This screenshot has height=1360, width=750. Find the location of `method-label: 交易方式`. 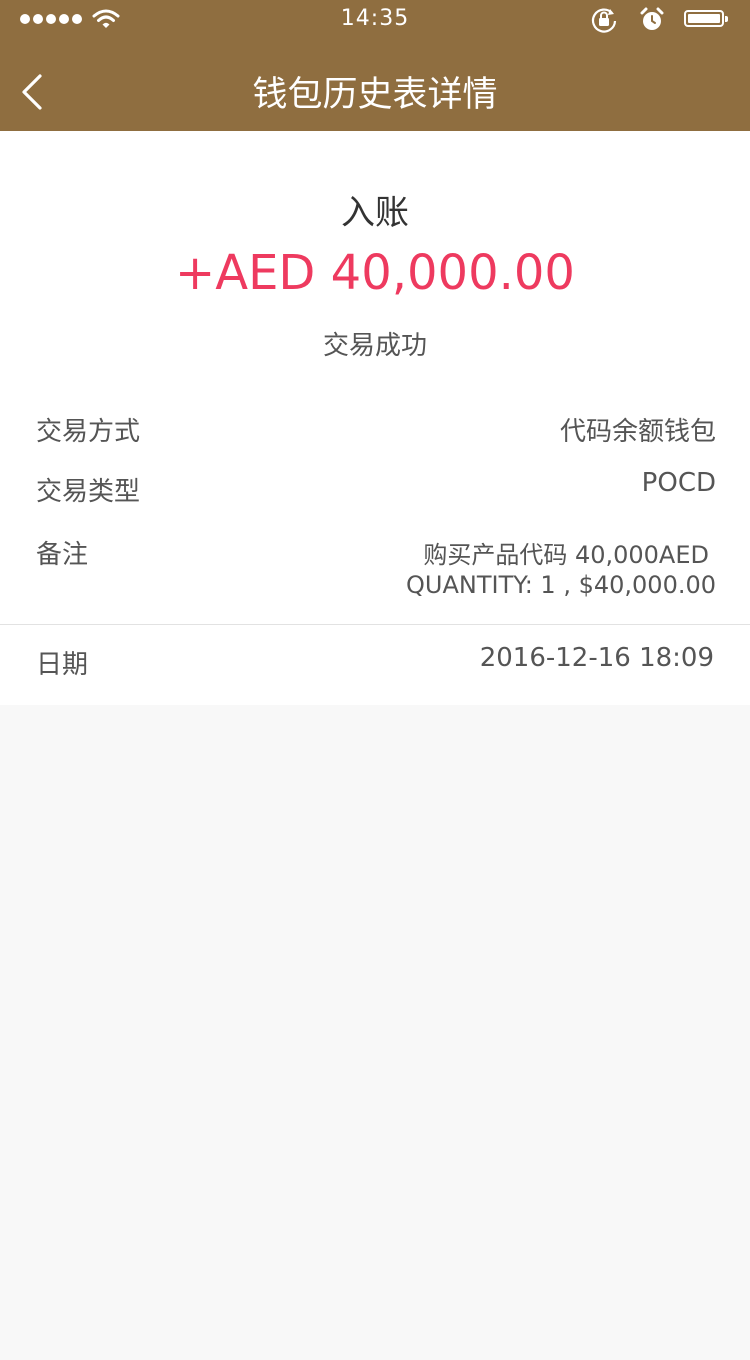

method-label: 交易方式 is located at coordinates (88, 432).